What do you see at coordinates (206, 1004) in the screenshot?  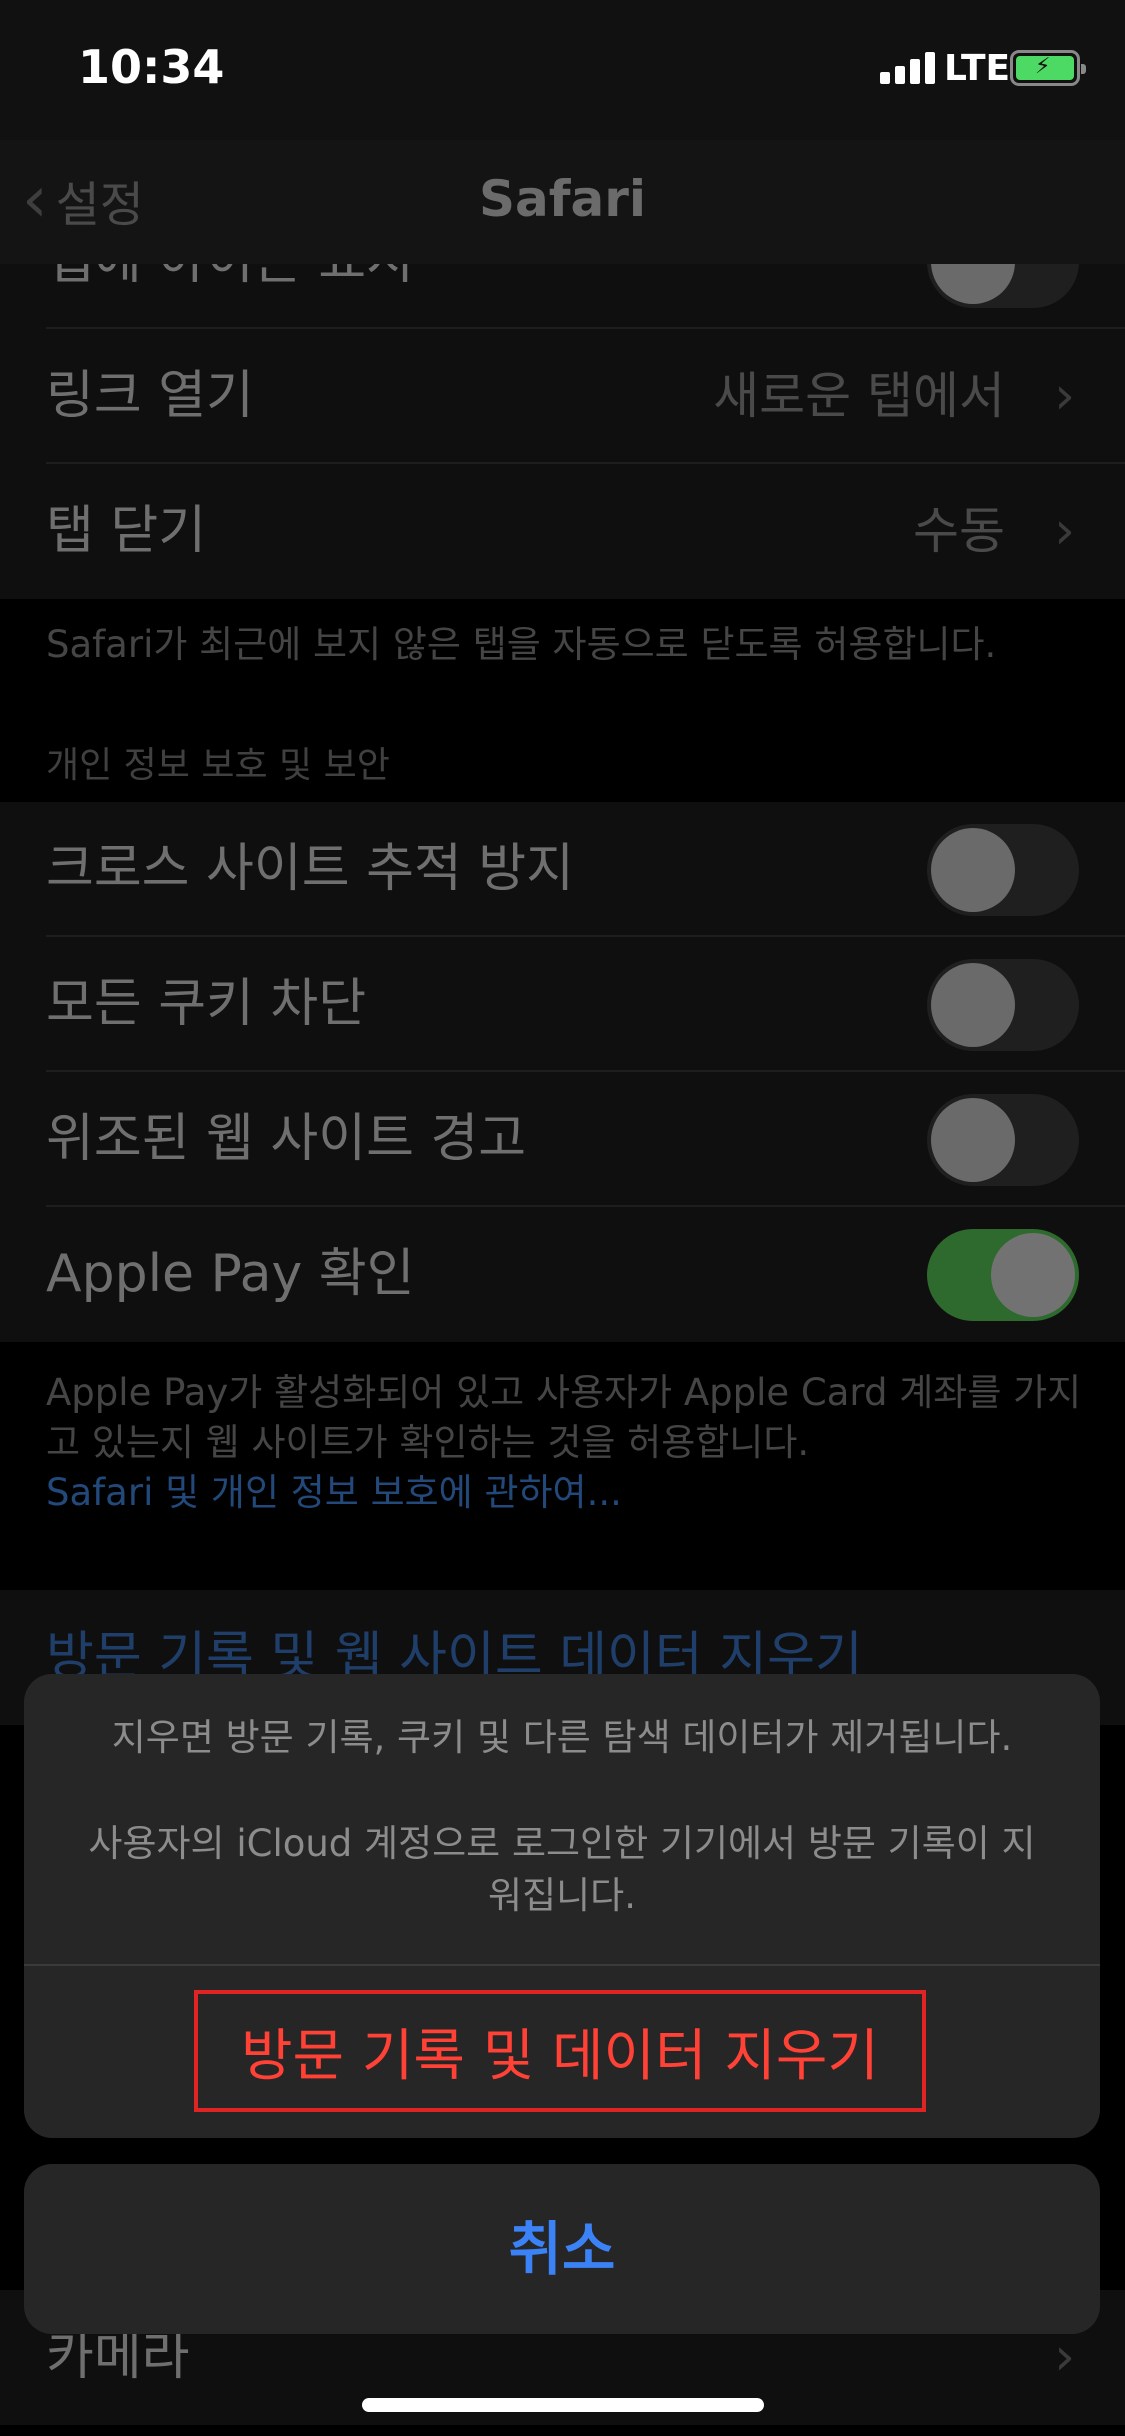 I see `row-label: 모든 쿠키 차단` at bounding box center [206, 1004].